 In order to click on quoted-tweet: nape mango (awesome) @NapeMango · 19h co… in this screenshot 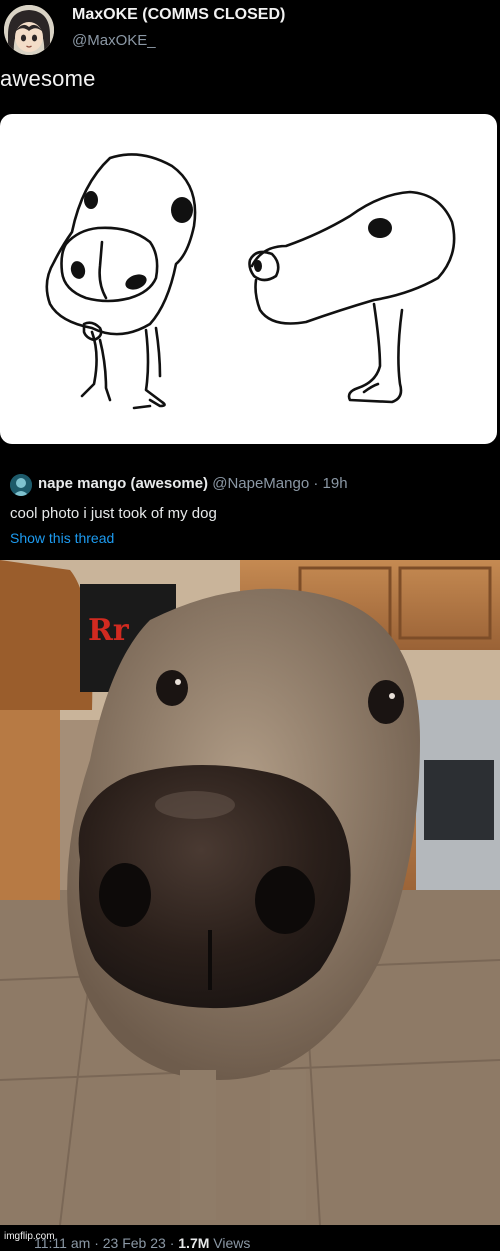, I will do `click(250, 508)`.